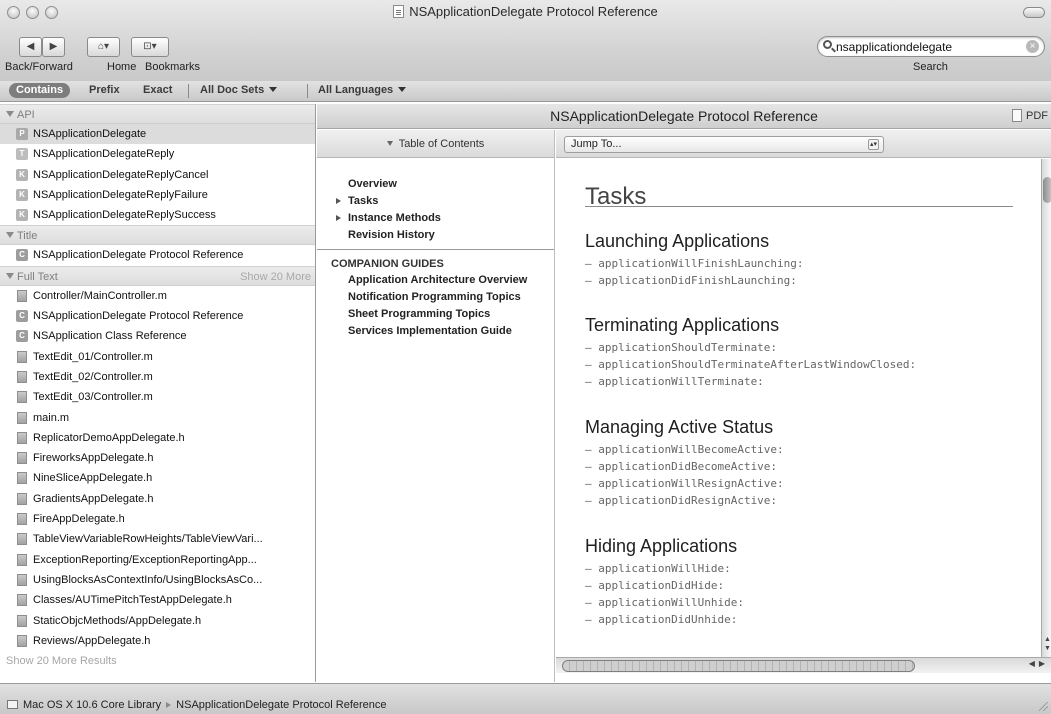 The image size is (1051, 714). I want to click on result-row: K NSApplicationDelegateReplyCancel, so click(157, 175).